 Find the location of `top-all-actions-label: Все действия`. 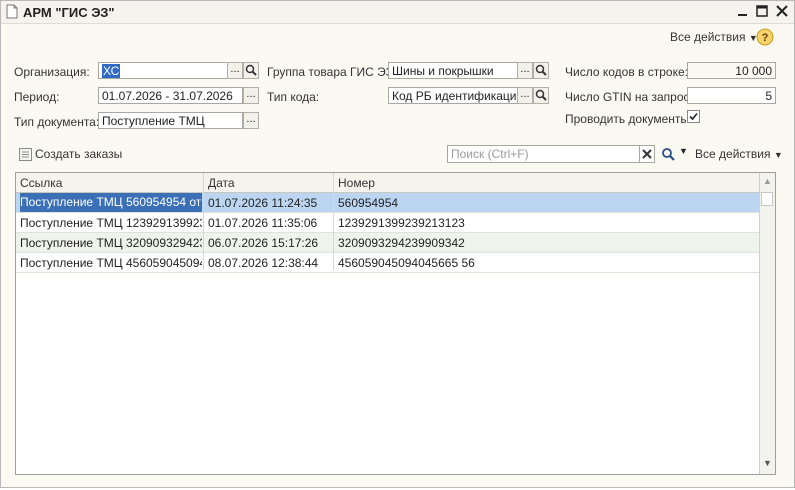

top-all-actions-label: Все действия is located at coordinates (708, 37).